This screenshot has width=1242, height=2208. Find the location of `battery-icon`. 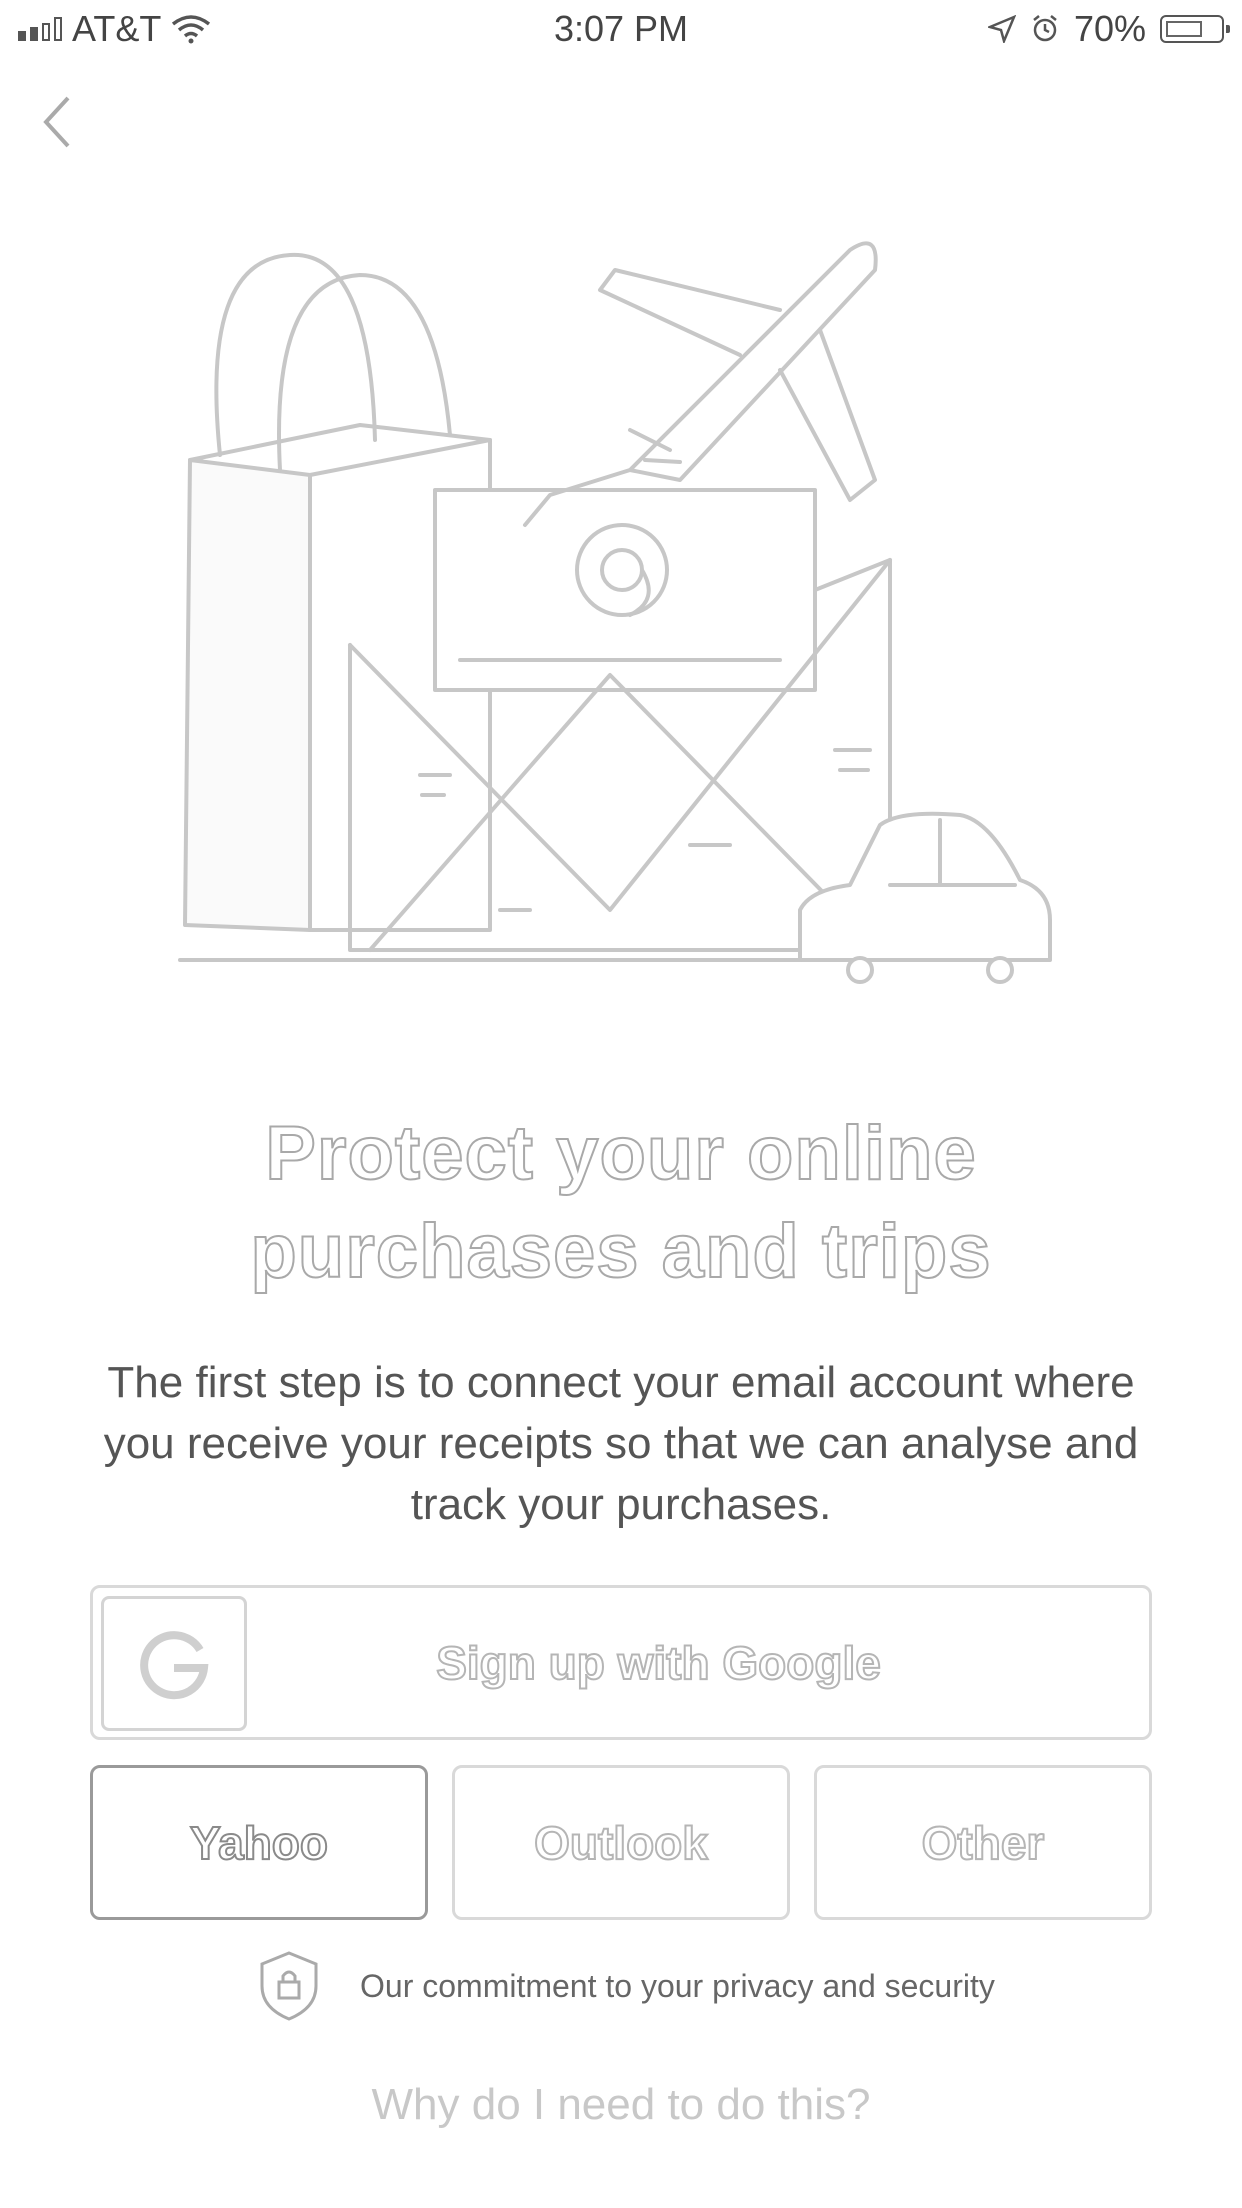

battery-icon is located at coordinates (1195, 29).